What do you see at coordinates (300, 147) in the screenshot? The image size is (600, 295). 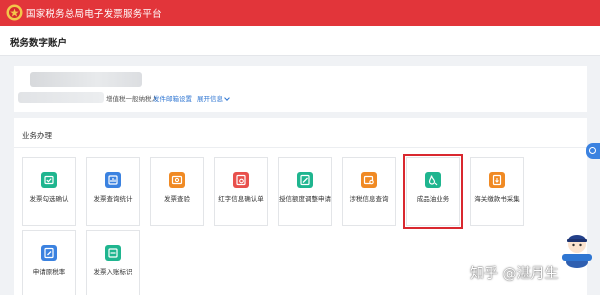 I see `section-divider` at bounding box center [300, 147].